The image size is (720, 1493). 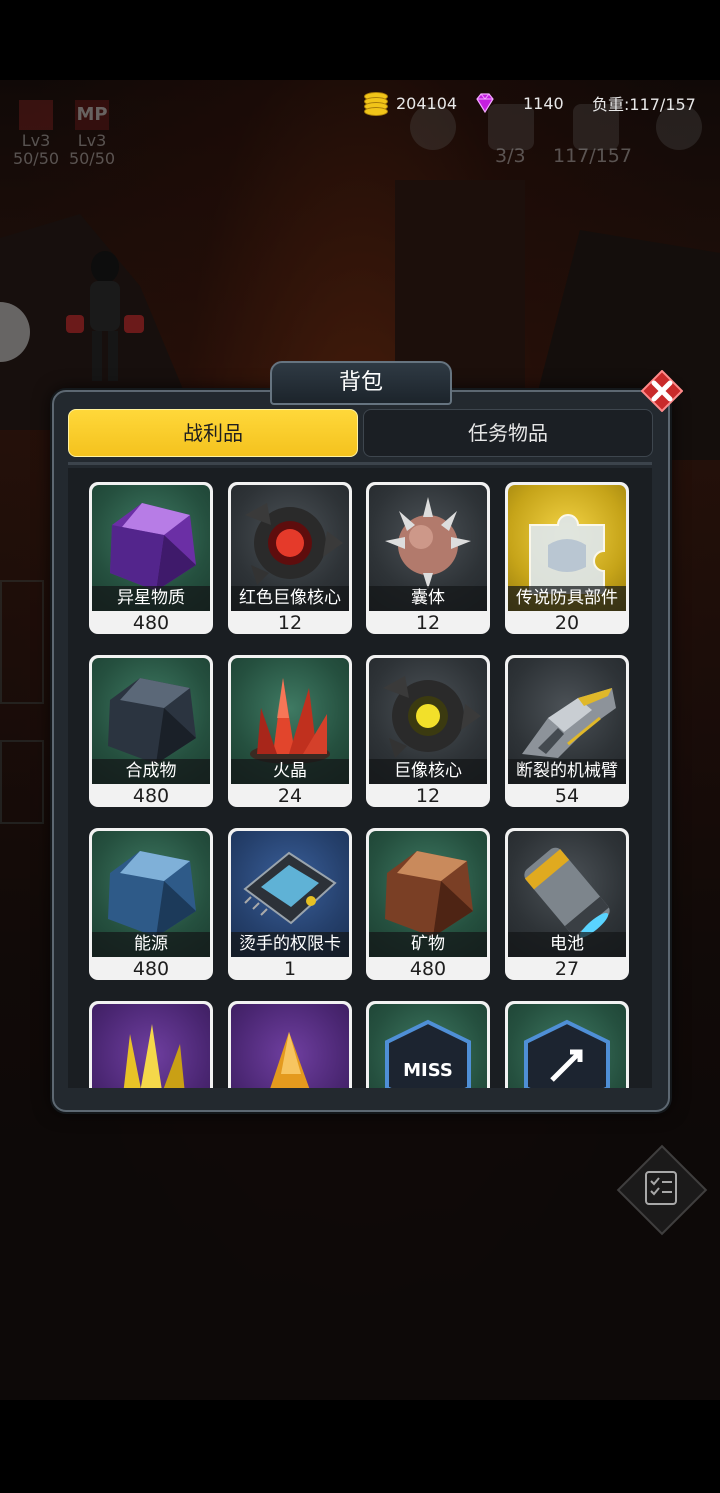 What do you see at coordinates (151, 598) in the screenshot?
I see `item-name: 异星物质` at bounding box center [151, 598].